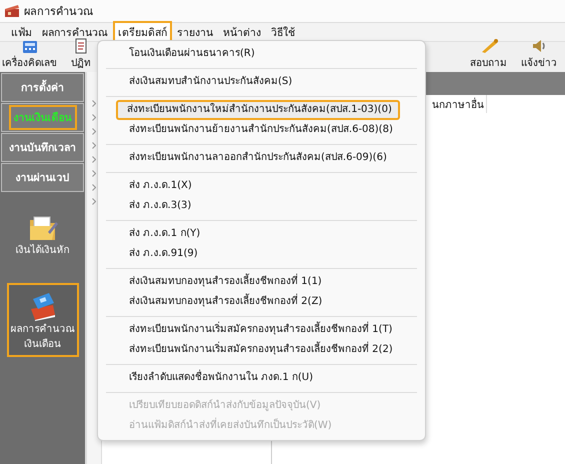 The height and width of the screenshot is (464, 565). What do you see at coordinates (261, 282) in the screenshot?
I see `menu-item: ส่งเงินสมทบกองทุนสำรองเลี้ยงชีพกองที่ 1(1)` at bounding box center [261, 282].